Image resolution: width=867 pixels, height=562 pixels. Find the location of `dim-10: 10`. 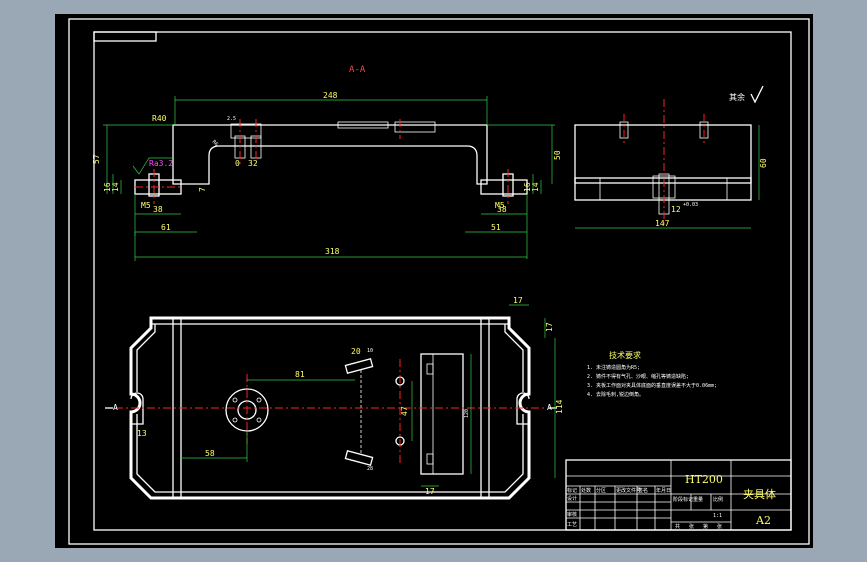

dim-10: 10 is located at coordinates (370, 351).